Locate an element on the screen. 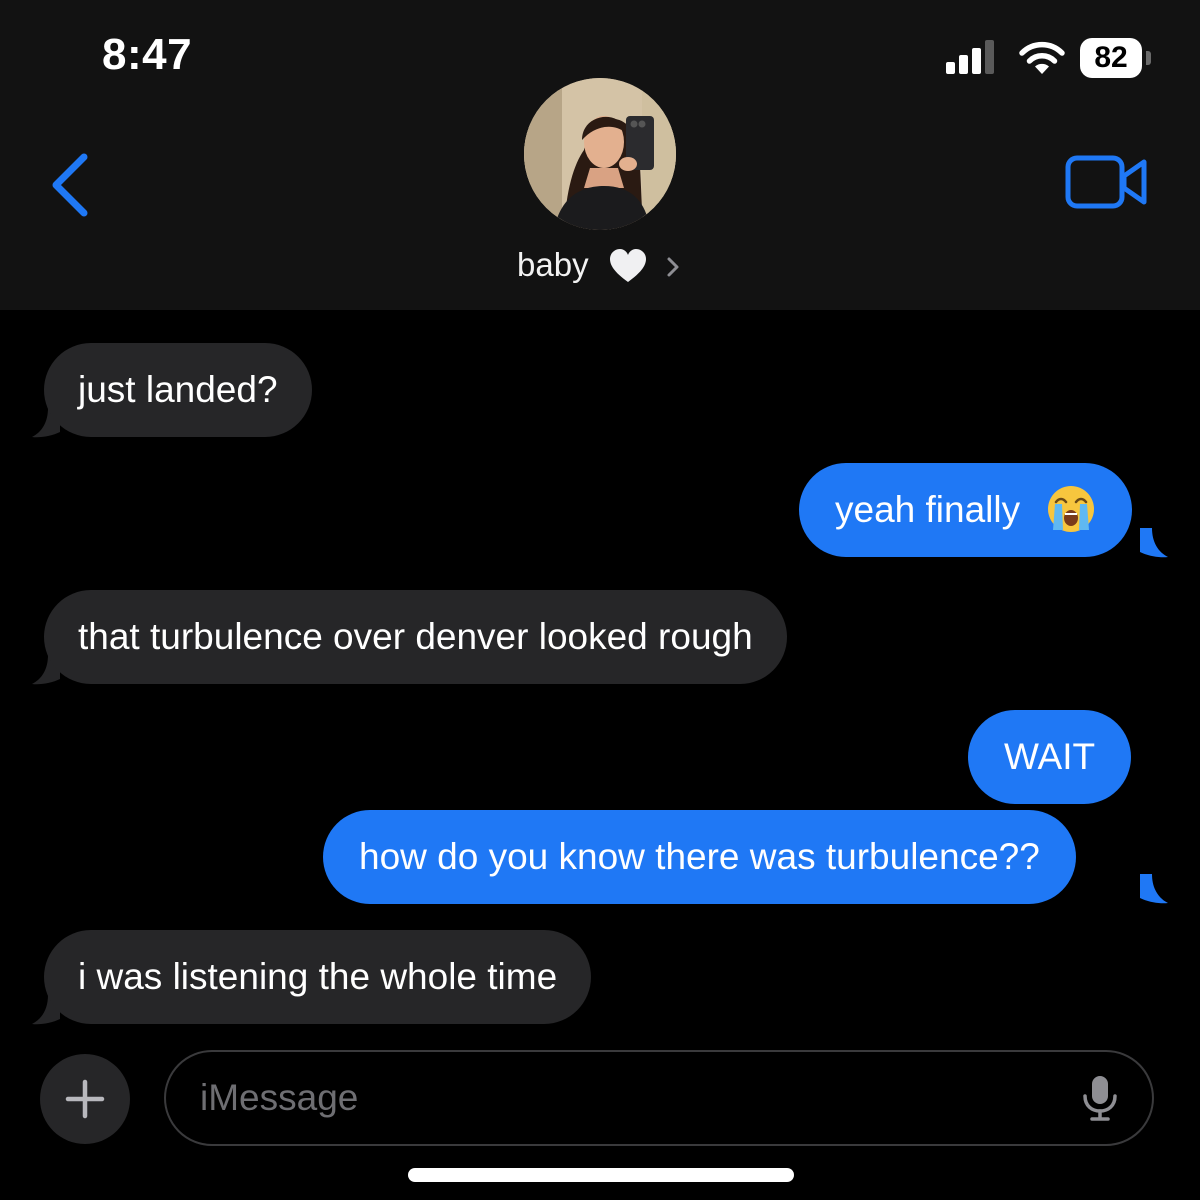 This screenshot has width=1200, height=1200. outgoing-message-bubble: WAIT is located at coordinates (1050, 757).